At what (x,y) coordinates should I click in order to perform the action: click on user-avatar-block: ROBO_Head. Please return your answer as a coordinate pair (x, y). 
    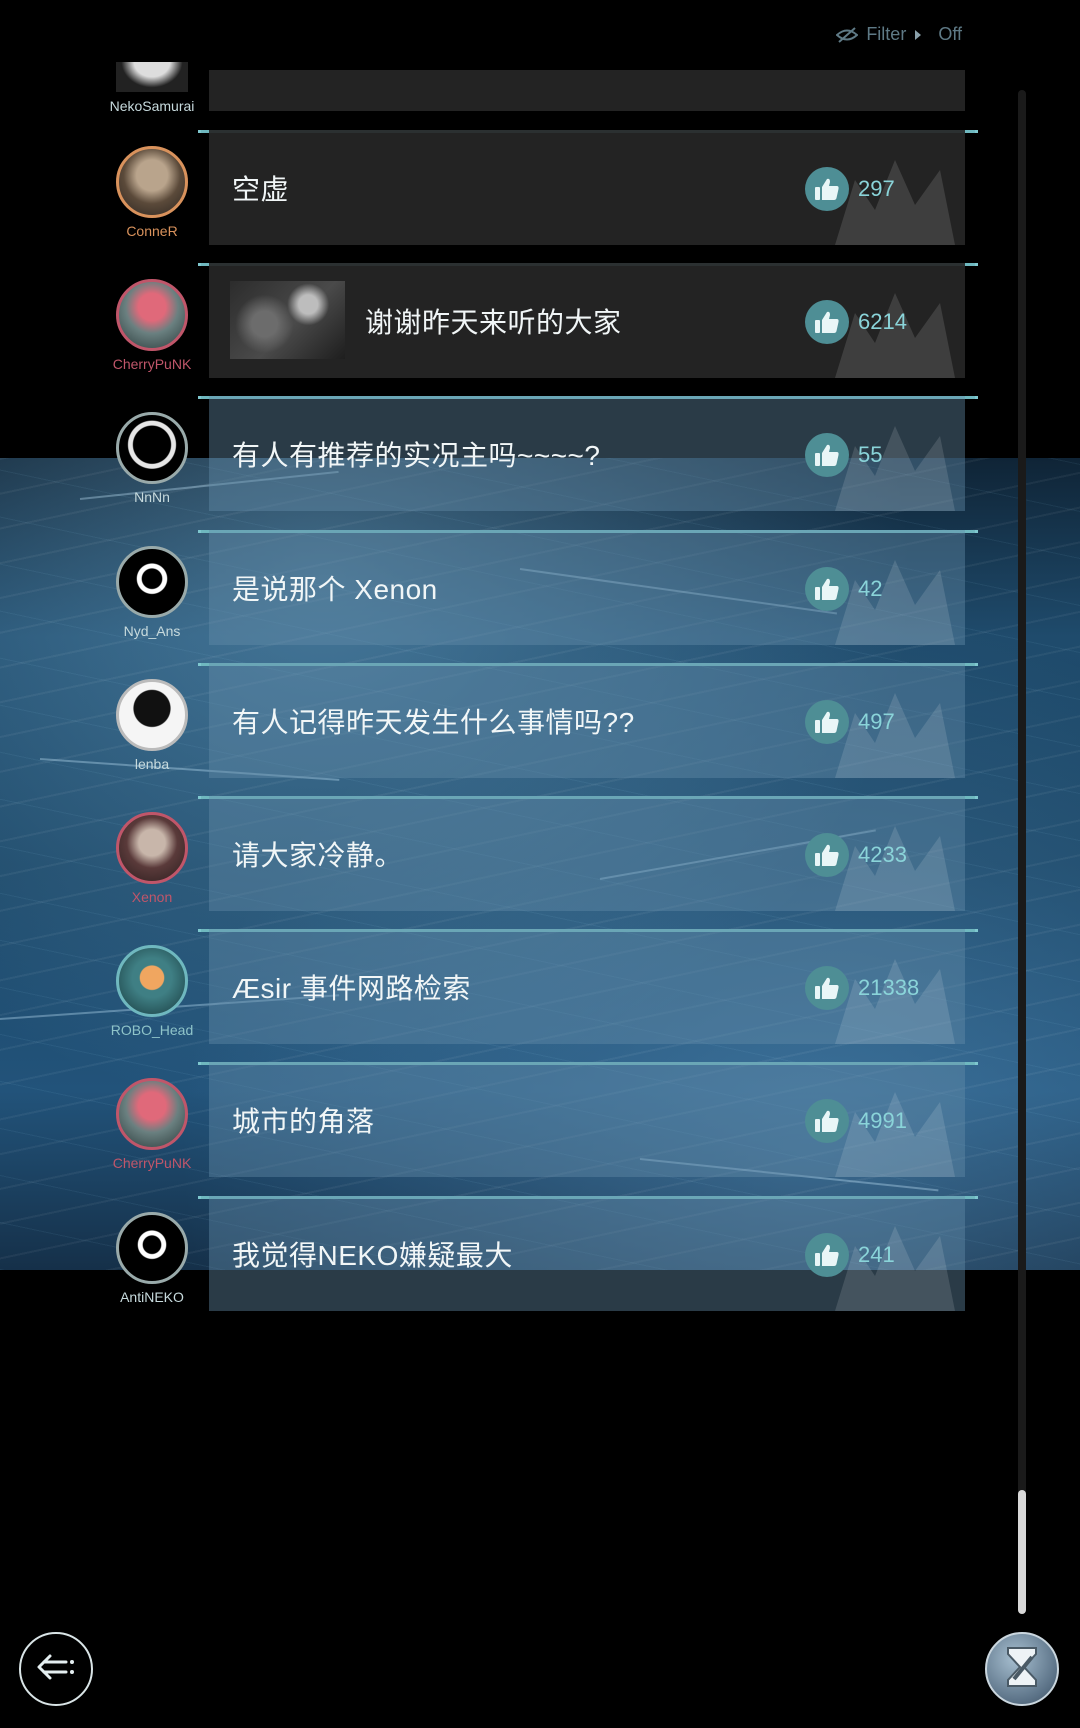
    Looking at the image, I should click on (152, 991).